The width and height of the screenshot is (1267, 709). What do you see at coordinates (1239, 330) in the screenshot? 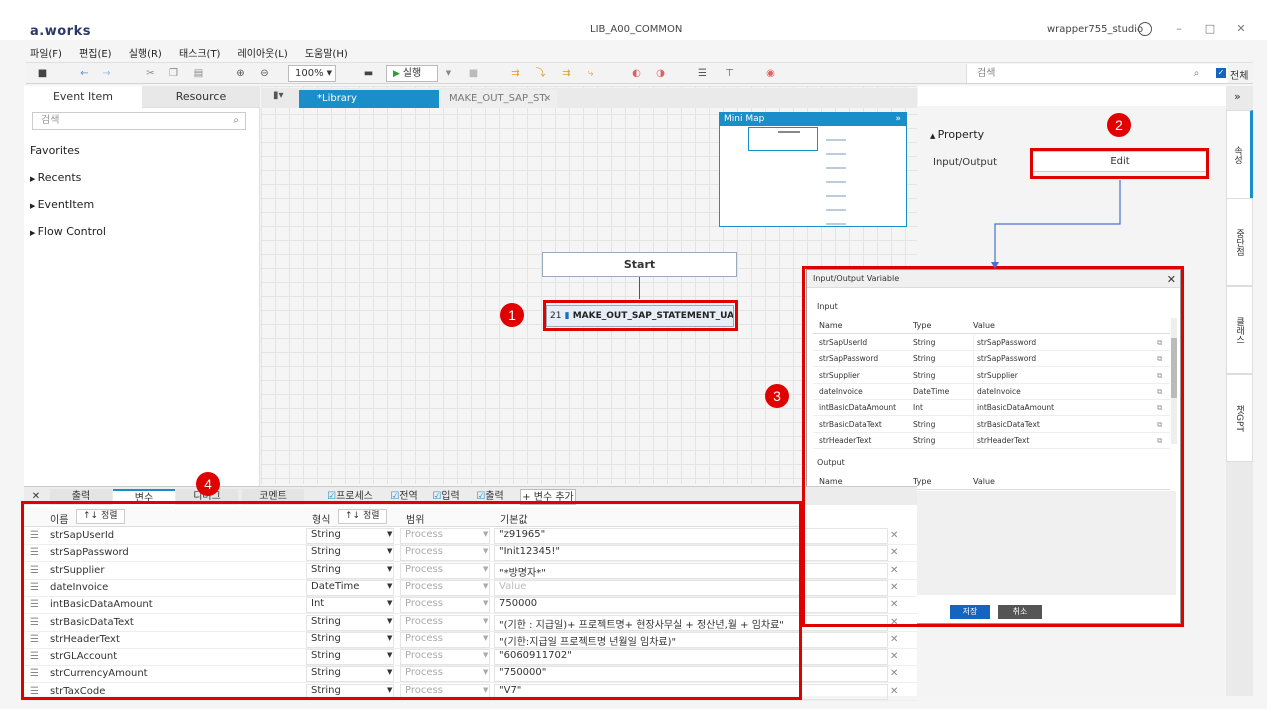
I see `vtab-class: 클래스` at bounding box center [1239, 330].